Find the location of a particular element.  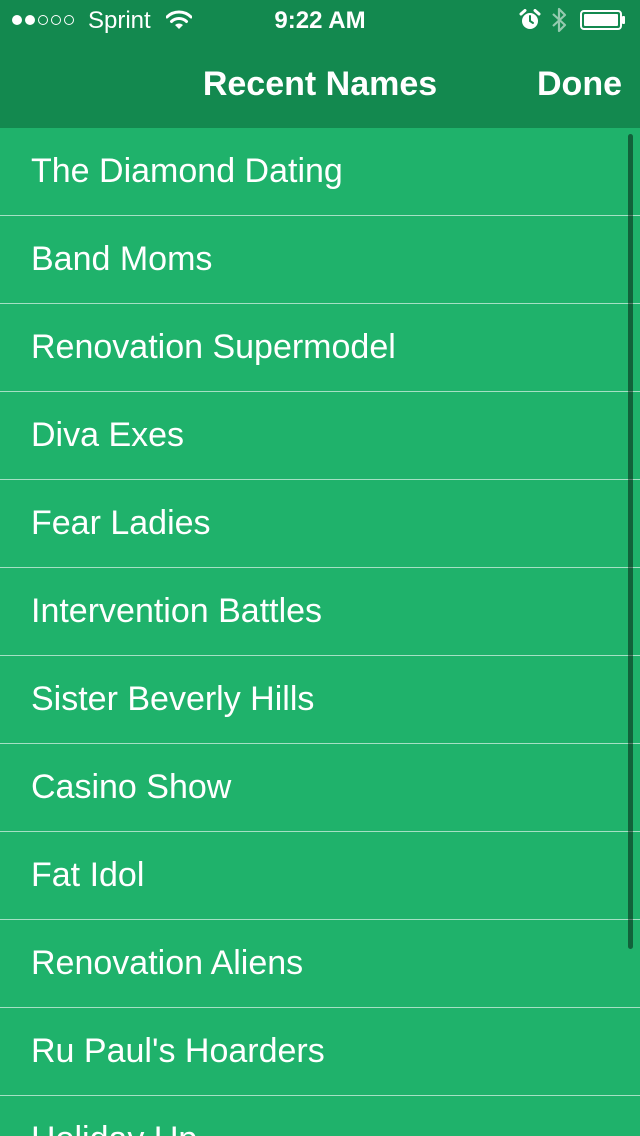

list-item: Renovation Aliens is located at coordinates (320, 964).